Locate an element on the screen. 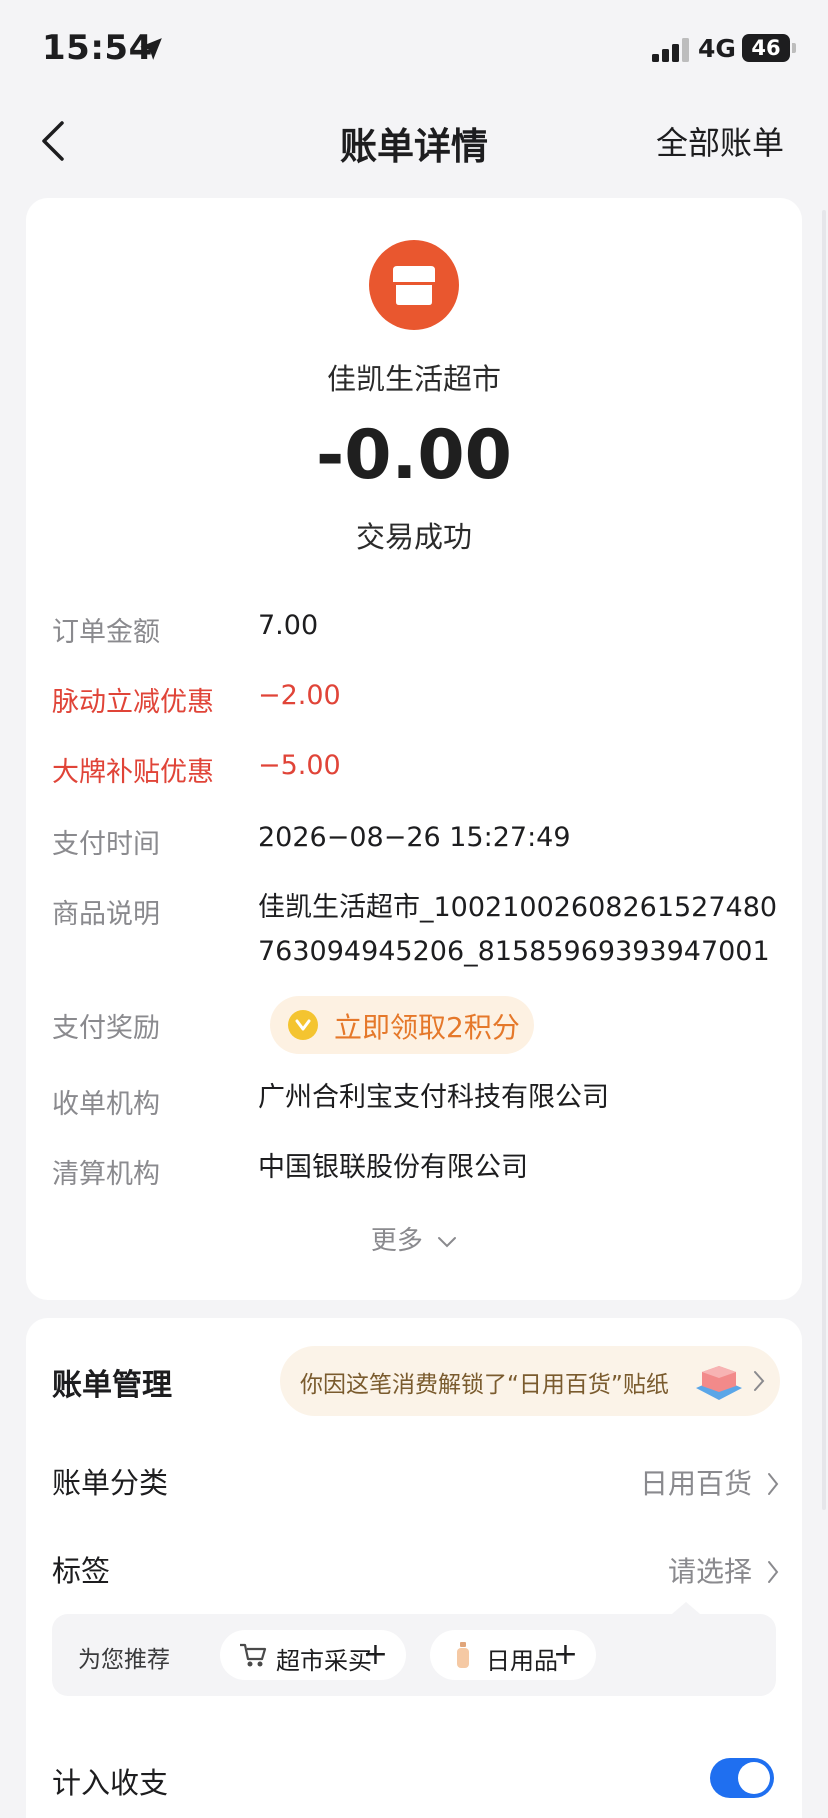 This screenshot has height=1818, width=828. status-bar: 15:54 4G 46 is located at coordinates (414, 48).